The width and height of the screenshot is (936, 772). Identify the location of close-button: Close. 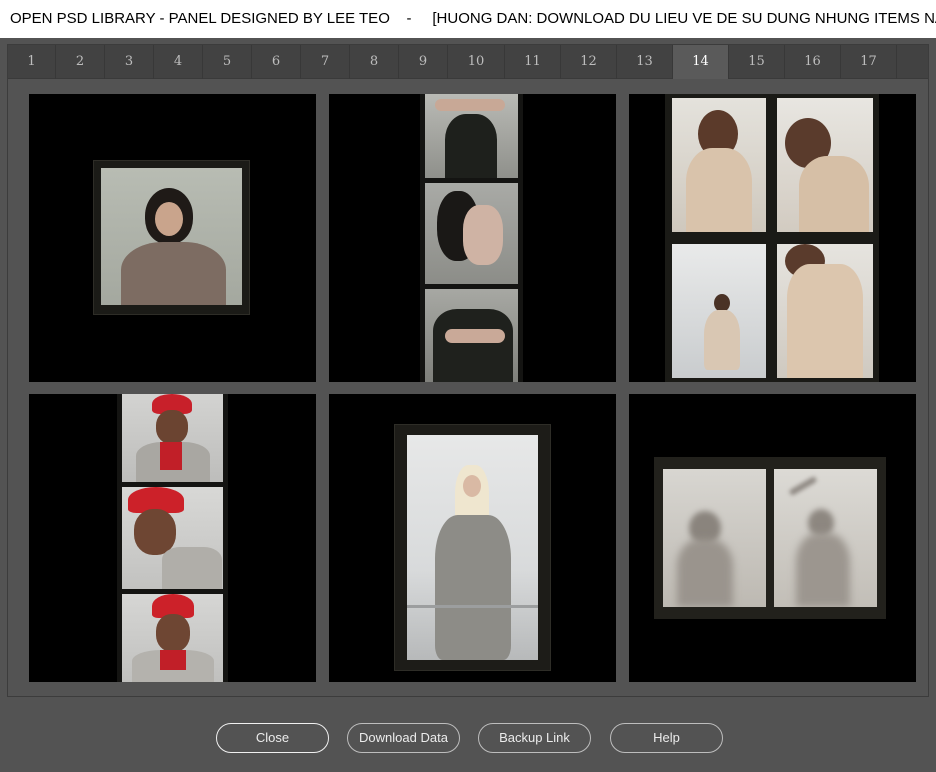
(272, 738).